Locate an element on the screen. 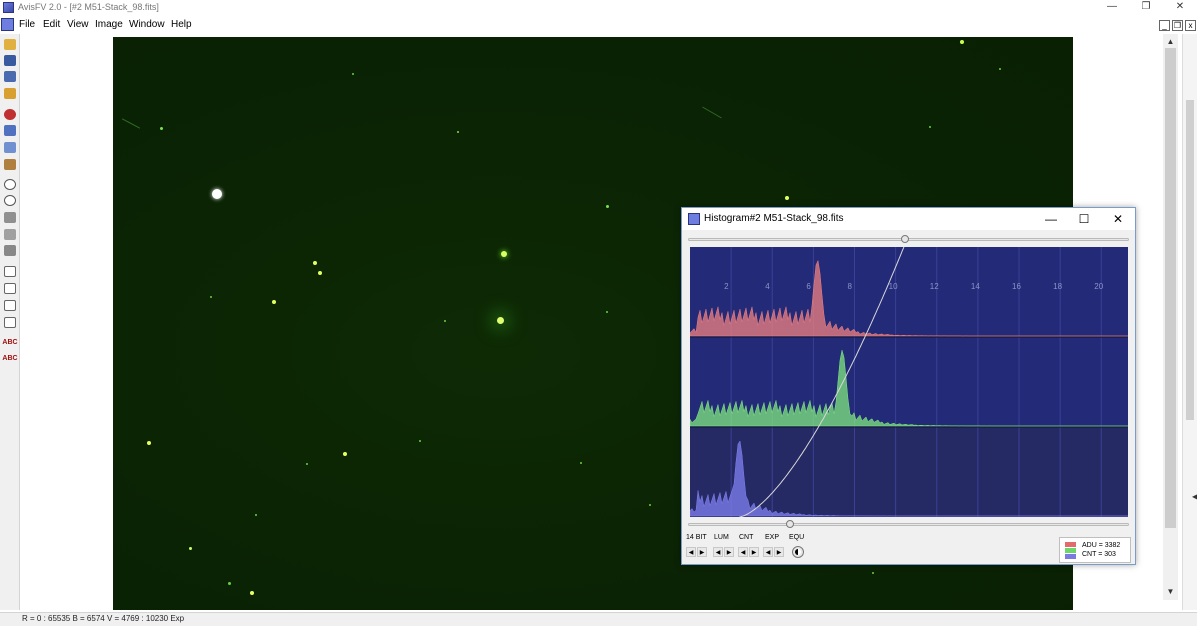 This screenshot has height=626, width=1197. scrollbar-thumb is located at coordinates (1170, 288).